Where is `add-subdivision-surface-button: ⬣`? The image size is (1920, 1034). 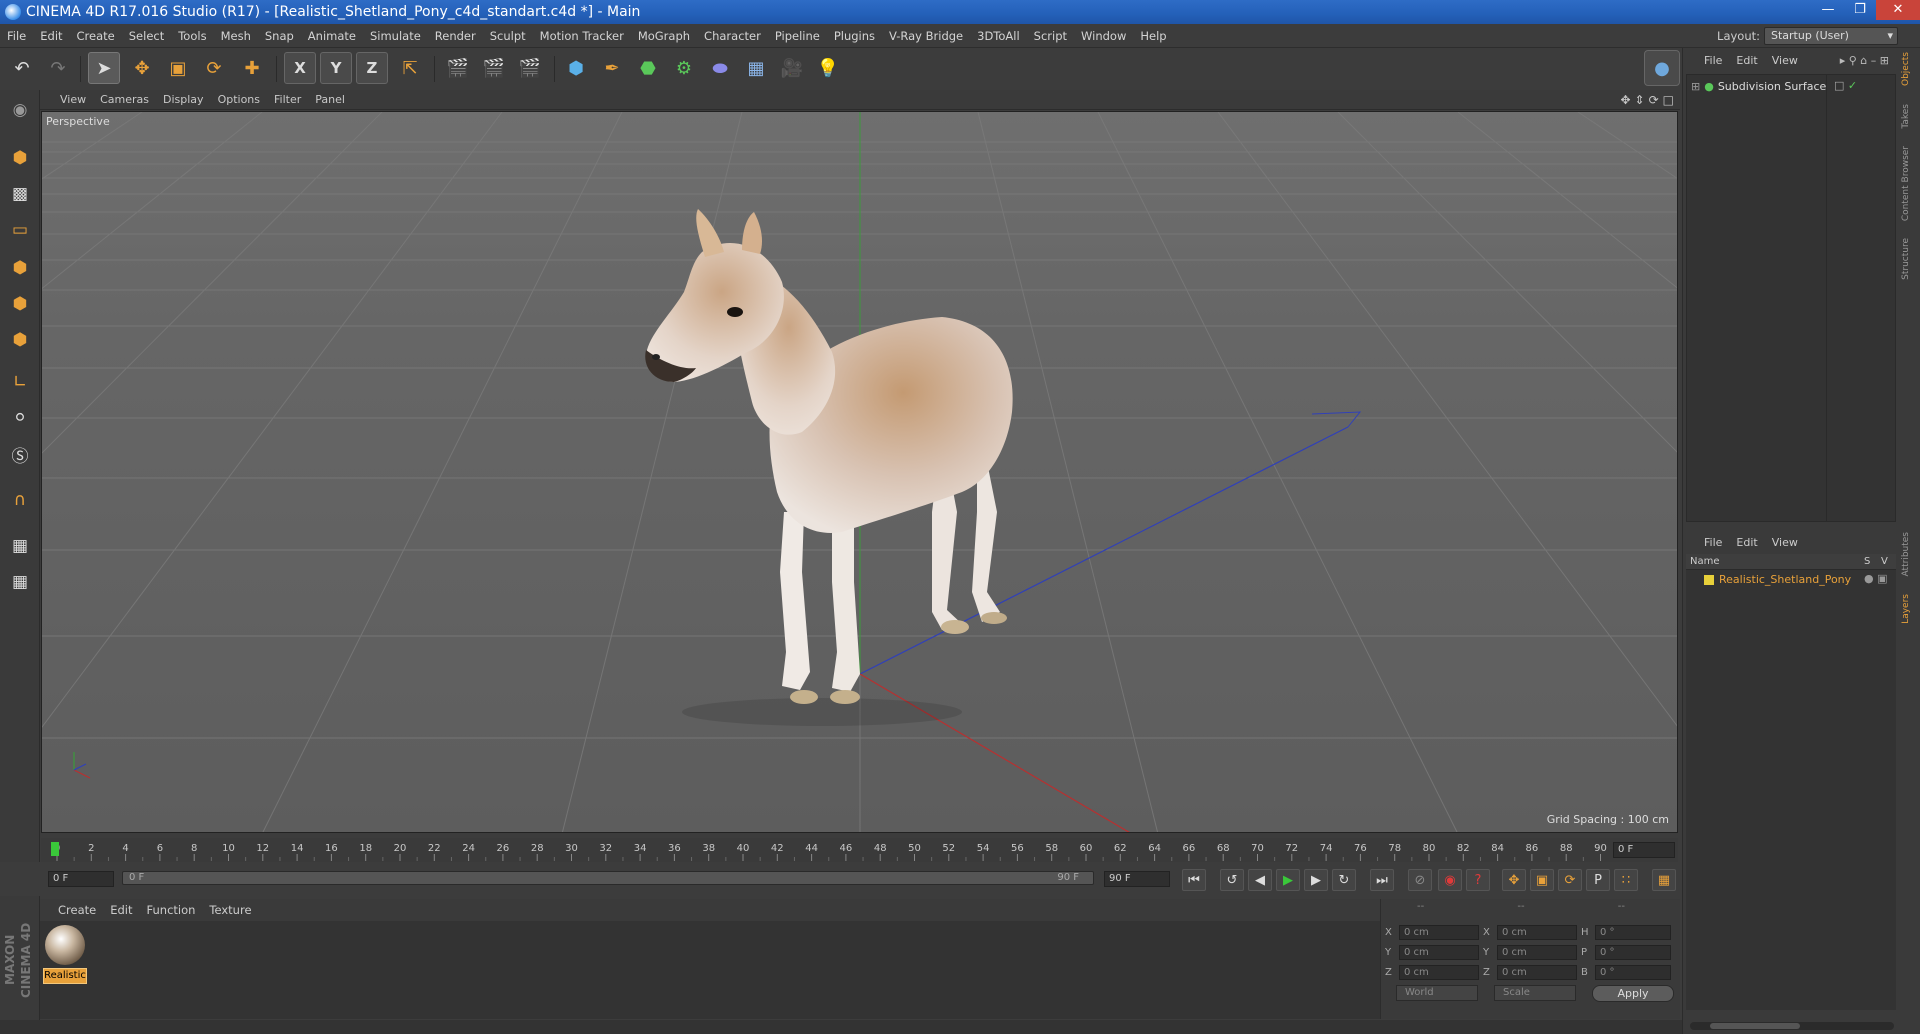 add-subdivision-surface-button: ⬣ is located at coordinates (648, 68).